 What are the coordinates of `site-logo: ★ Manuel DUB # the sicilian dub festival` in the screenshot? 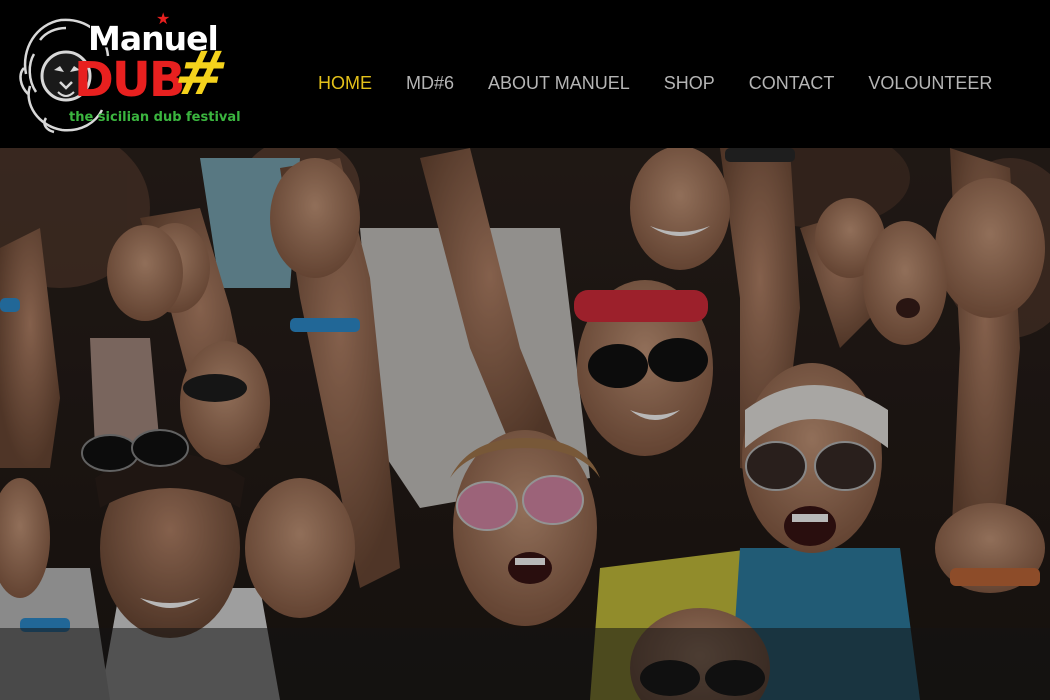 It's located at (128, 73).